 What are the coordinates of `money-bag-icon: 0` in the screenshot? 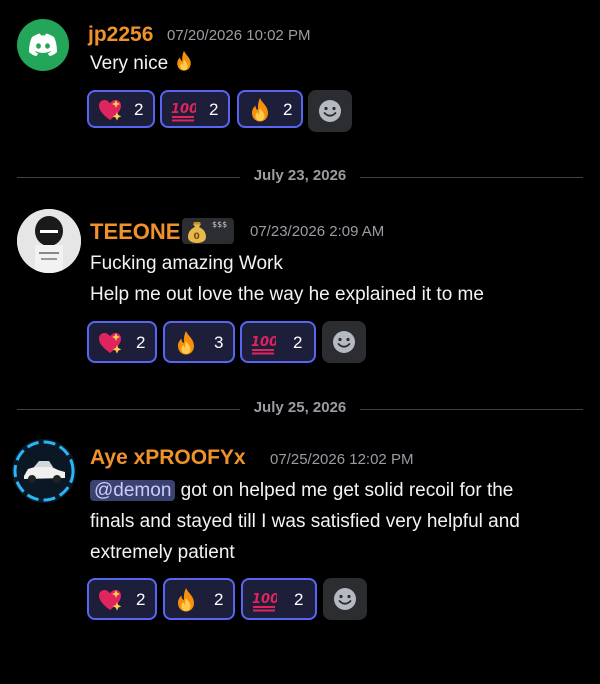 It's located at (197, 232).